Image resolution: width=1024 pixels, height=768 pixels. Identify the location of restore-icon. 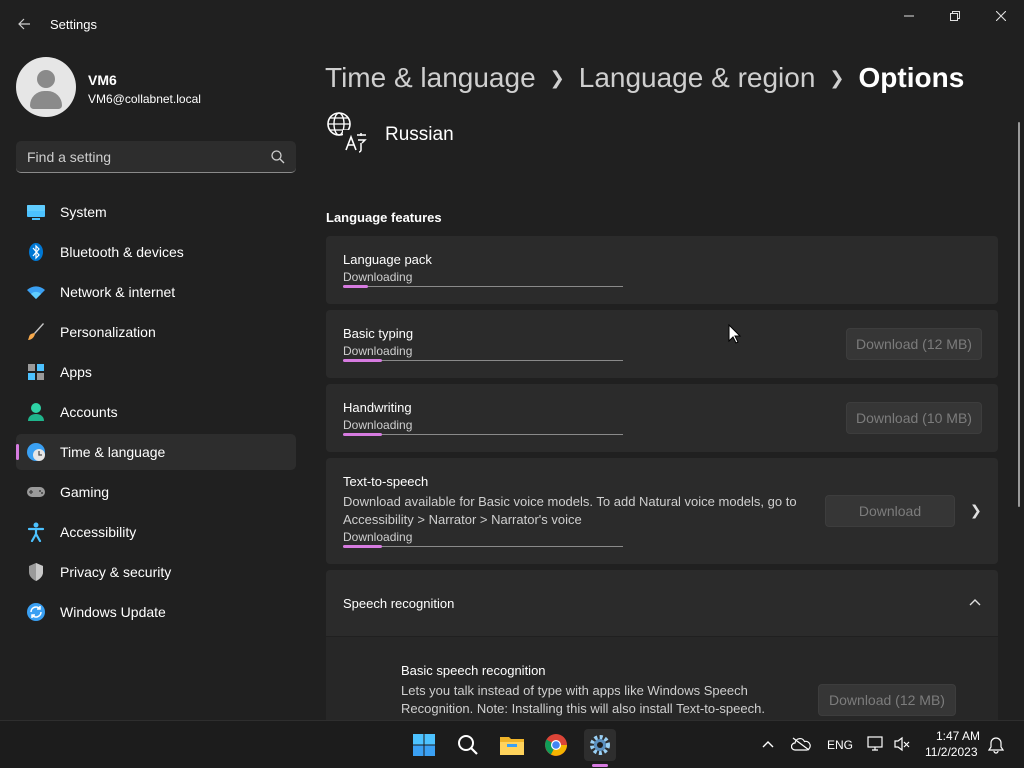
(955, 16).